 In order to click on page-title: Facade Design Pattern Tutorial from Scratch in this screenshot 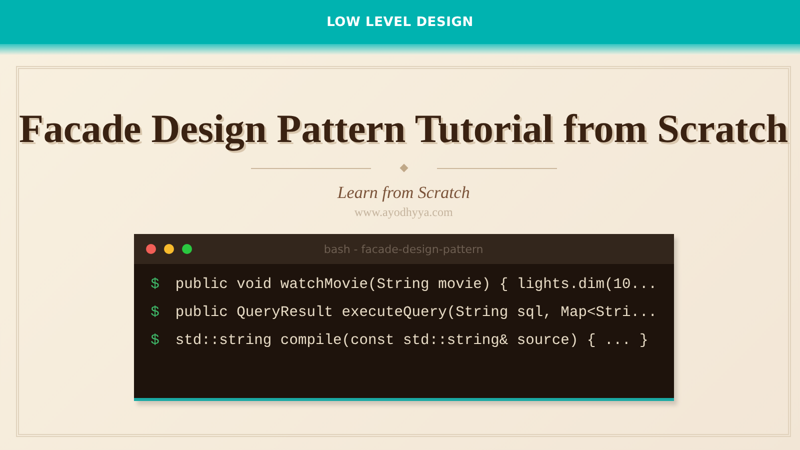, I will do `click(403, 129)`.